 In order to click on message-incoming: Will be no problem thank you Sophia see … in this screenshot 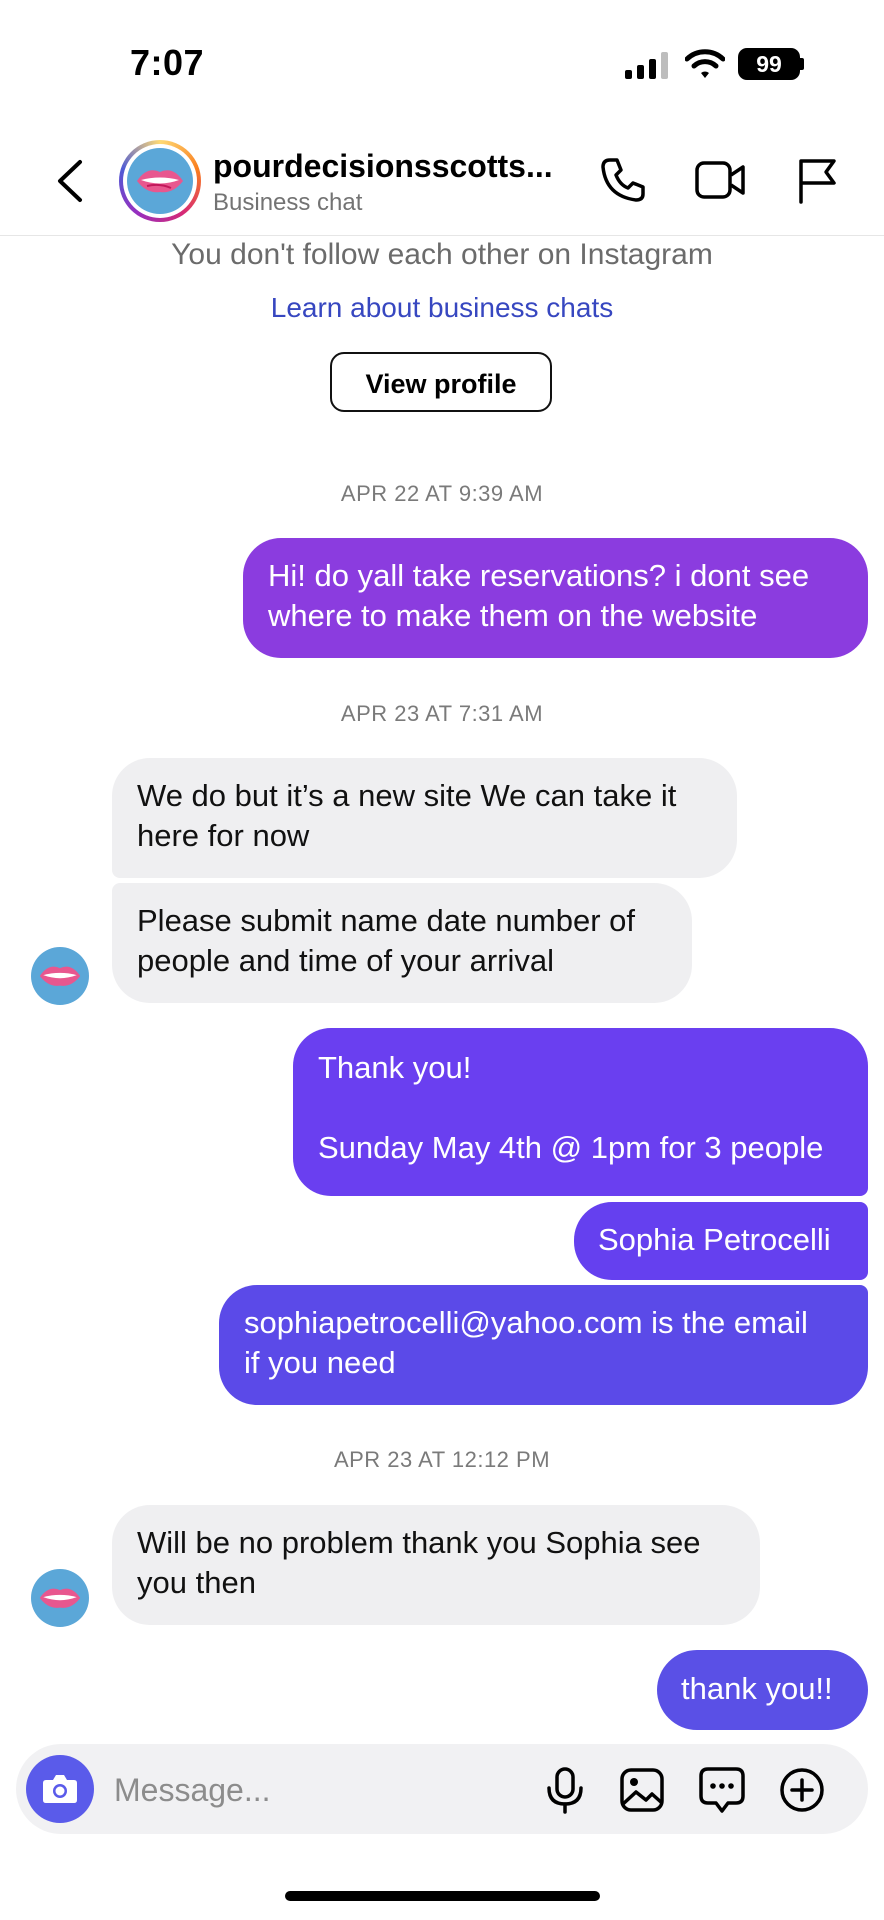, I will do `click(436, 1565)`.